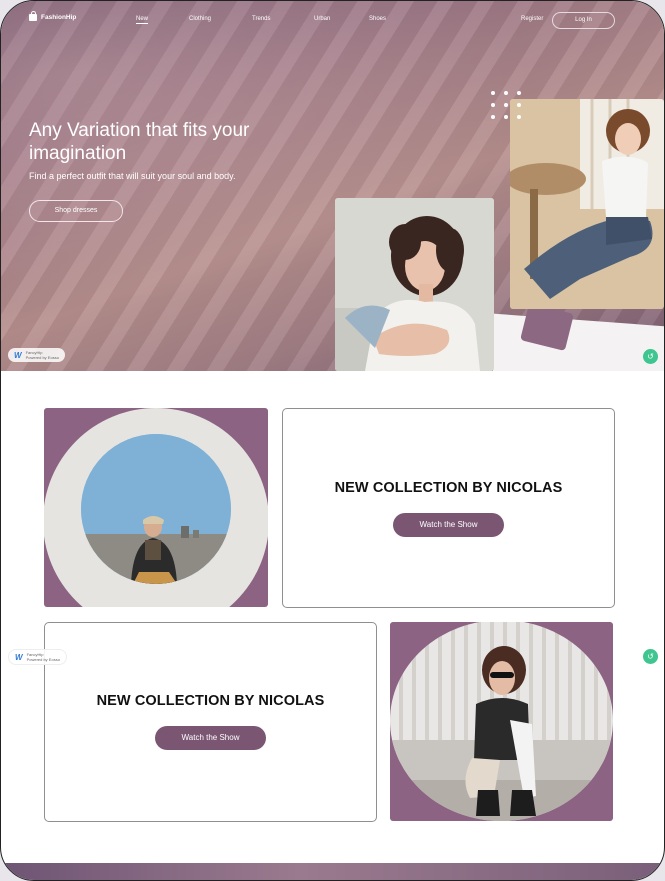  I want to click on collection-title-2: NEW COLLECTION BY NICOLAS, so click(210, 701).